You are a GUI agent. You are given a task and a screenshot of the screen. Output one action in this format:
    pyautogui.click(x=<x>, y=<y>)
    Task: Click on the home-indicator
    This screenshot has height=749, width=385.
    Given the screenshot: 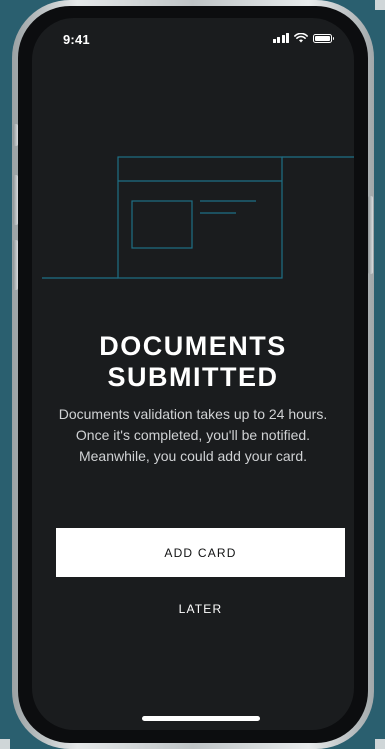 What is the action you would take?
    pyautogui.click(x=201, y=718)
    